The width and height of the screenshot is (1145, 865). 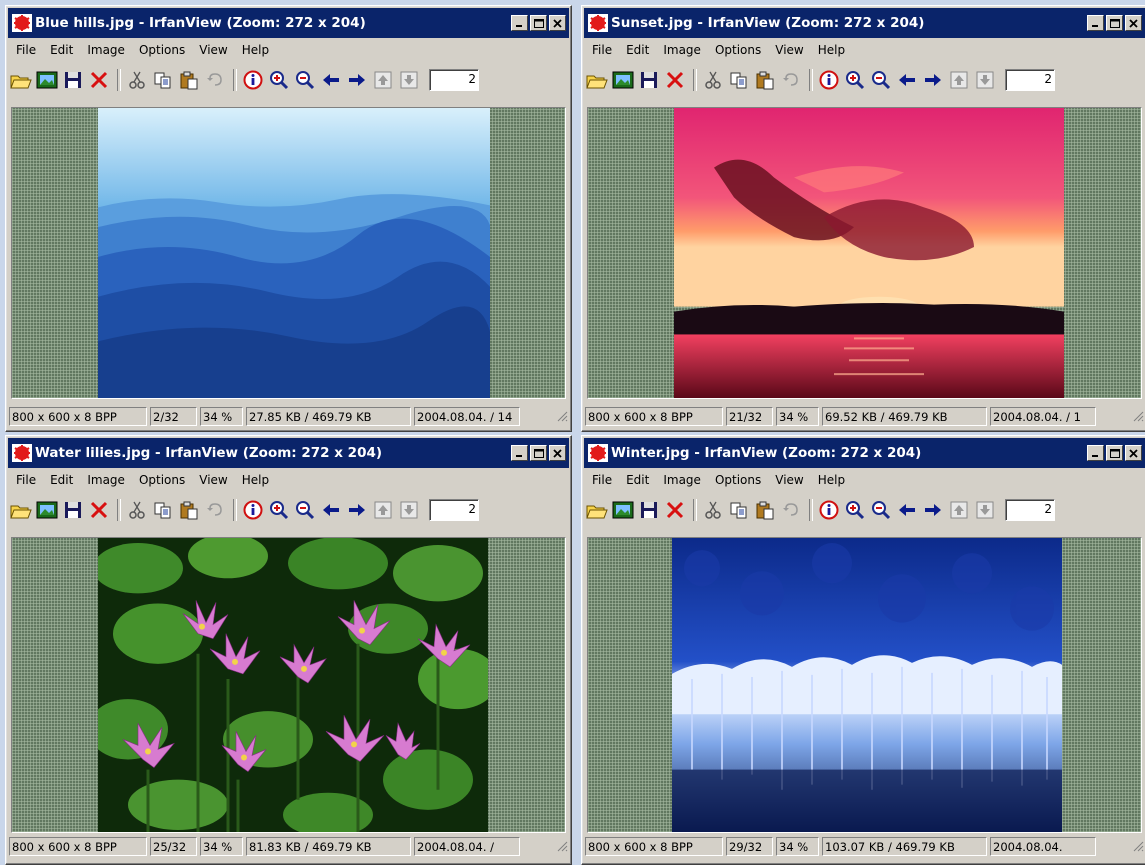 What do you see at coordinates (637, 50) in the screenshot?
I see `menu-edit: Edit` at bounding box center [637, 50].